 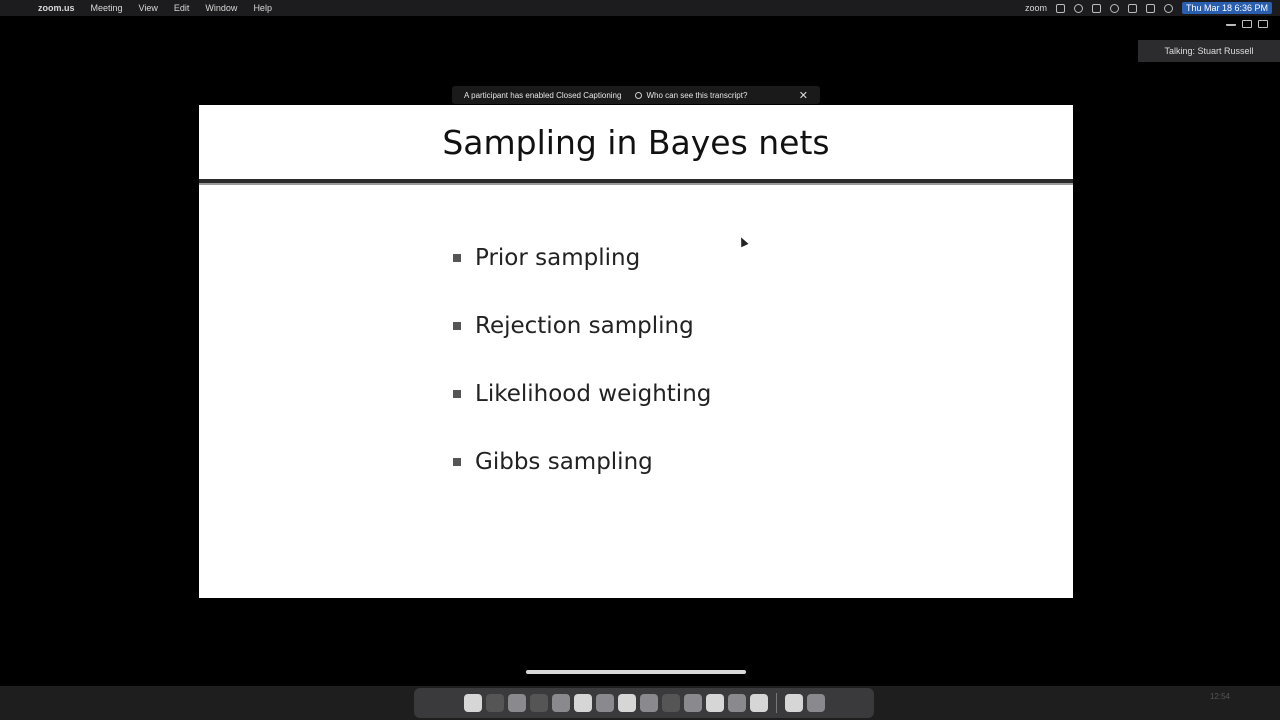 I want to click on battery-icon, so click(x=1150, y=8).